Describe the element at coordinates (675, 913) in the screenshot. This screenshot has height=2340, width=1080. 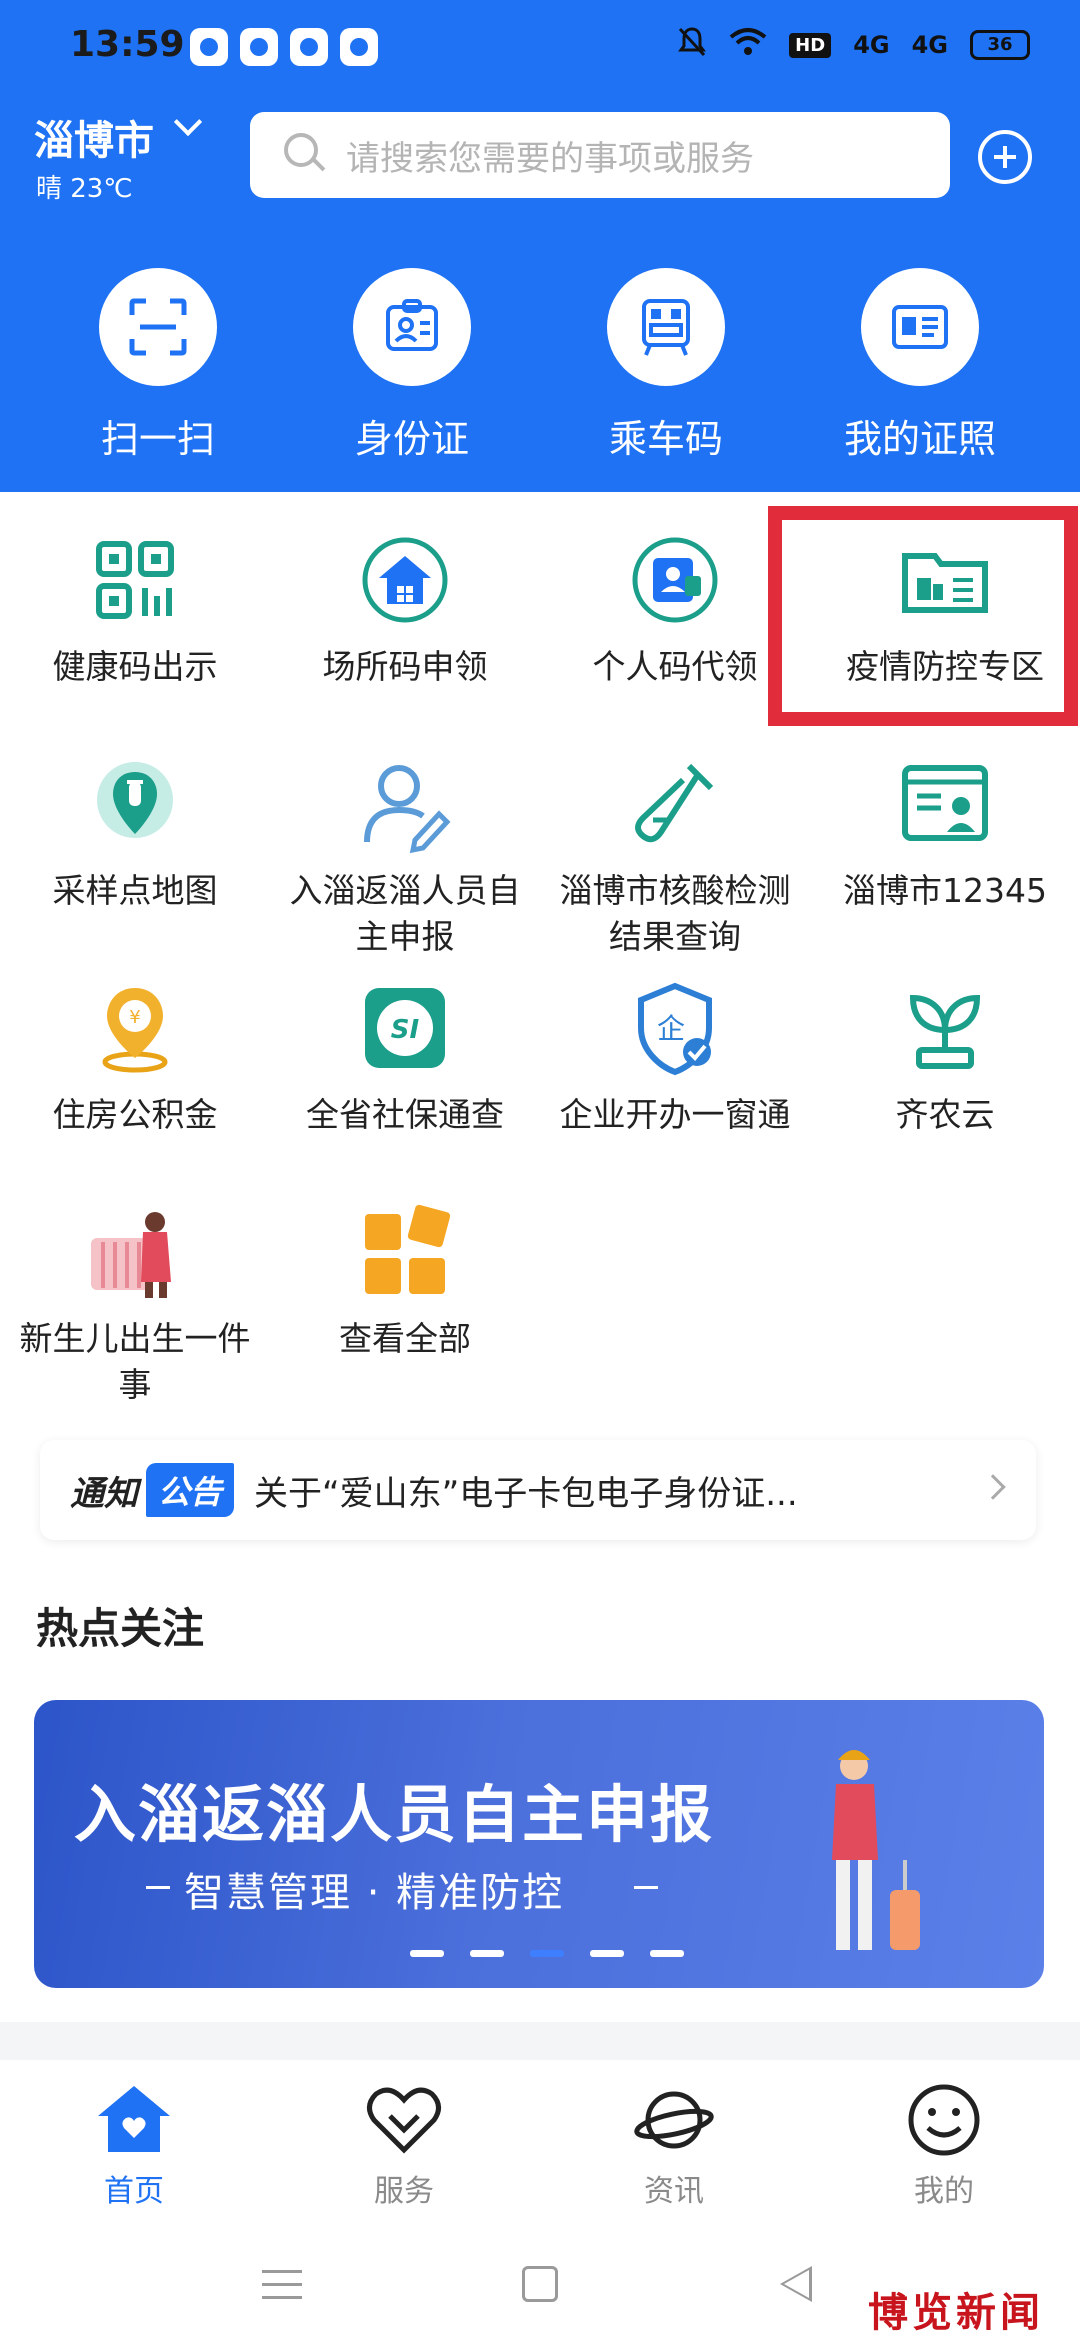
I see `service-label: 淄博市核酸检测结果查询` at that location.